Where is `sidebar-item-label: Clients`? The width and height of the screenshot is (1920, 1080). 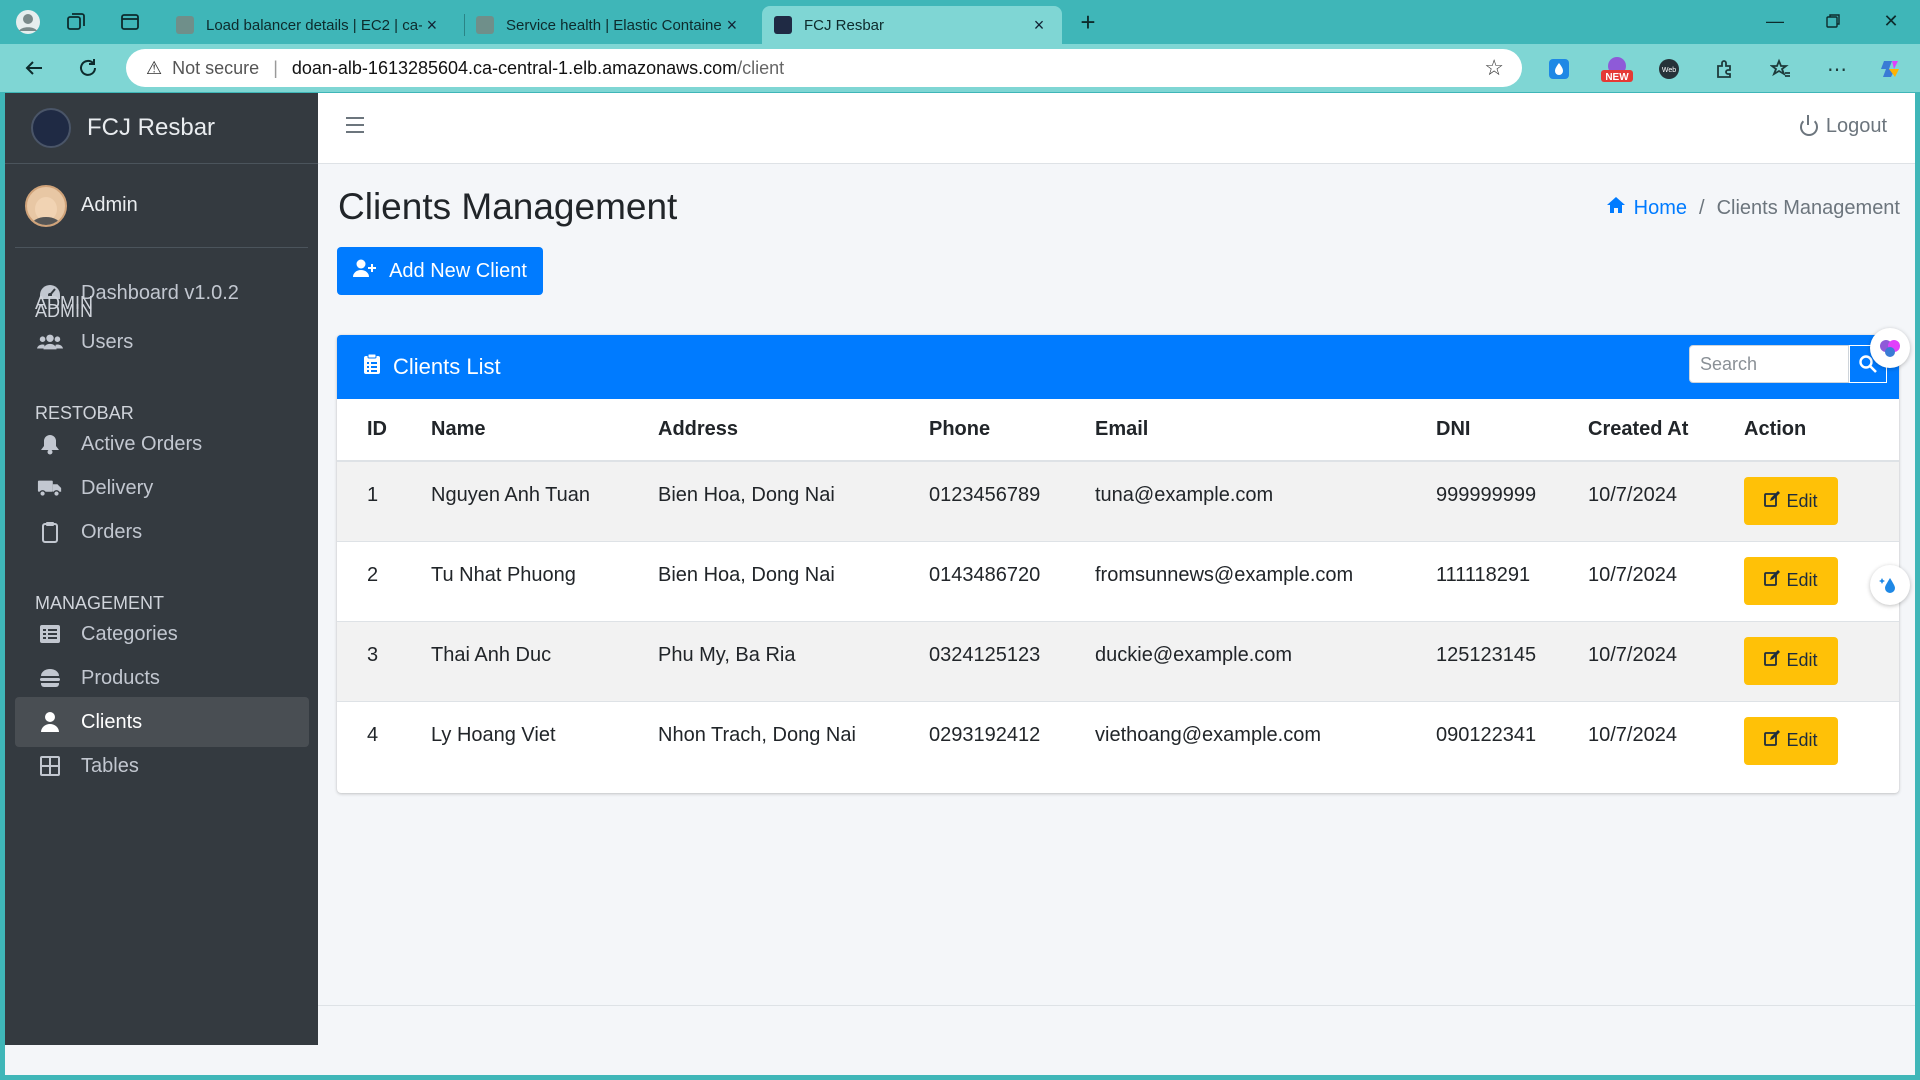 sidebar-item-label: Clients is located at coordinates (112, 721).